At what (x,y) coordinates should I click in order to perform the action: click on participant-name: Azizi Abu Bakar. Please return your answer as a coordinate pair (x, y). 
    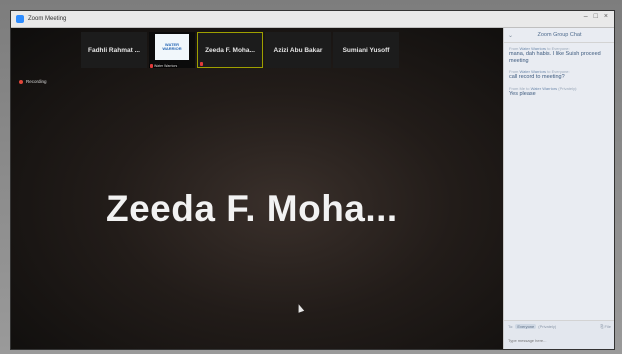
    Looking at the image, I should click on (298, 50).